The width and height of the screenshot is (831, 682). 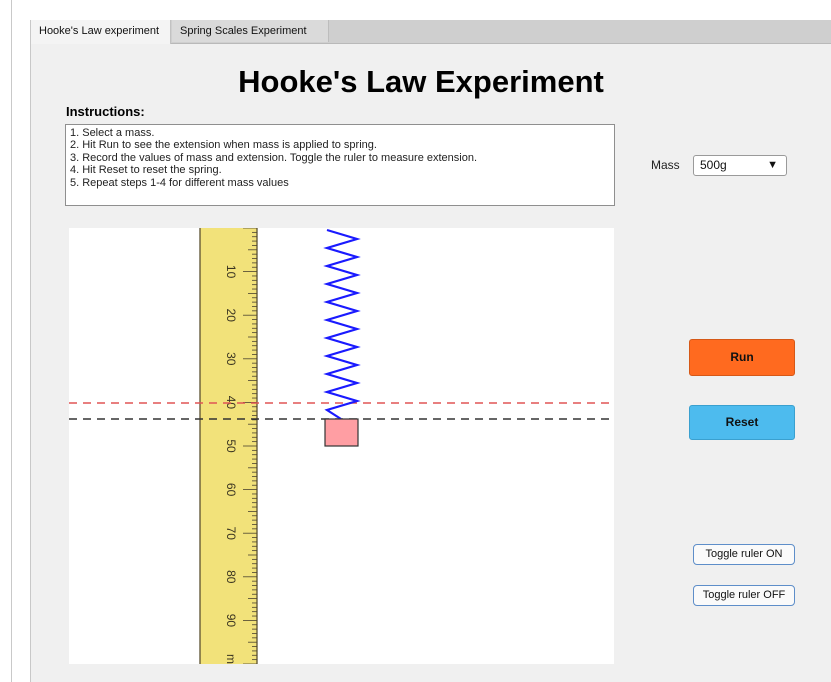 What do you see at coordinates (744, 595) in the screenshot?
I see `toggle-ruler-off-button: Toggle ruler OFF` at bounding box center [744, 595].